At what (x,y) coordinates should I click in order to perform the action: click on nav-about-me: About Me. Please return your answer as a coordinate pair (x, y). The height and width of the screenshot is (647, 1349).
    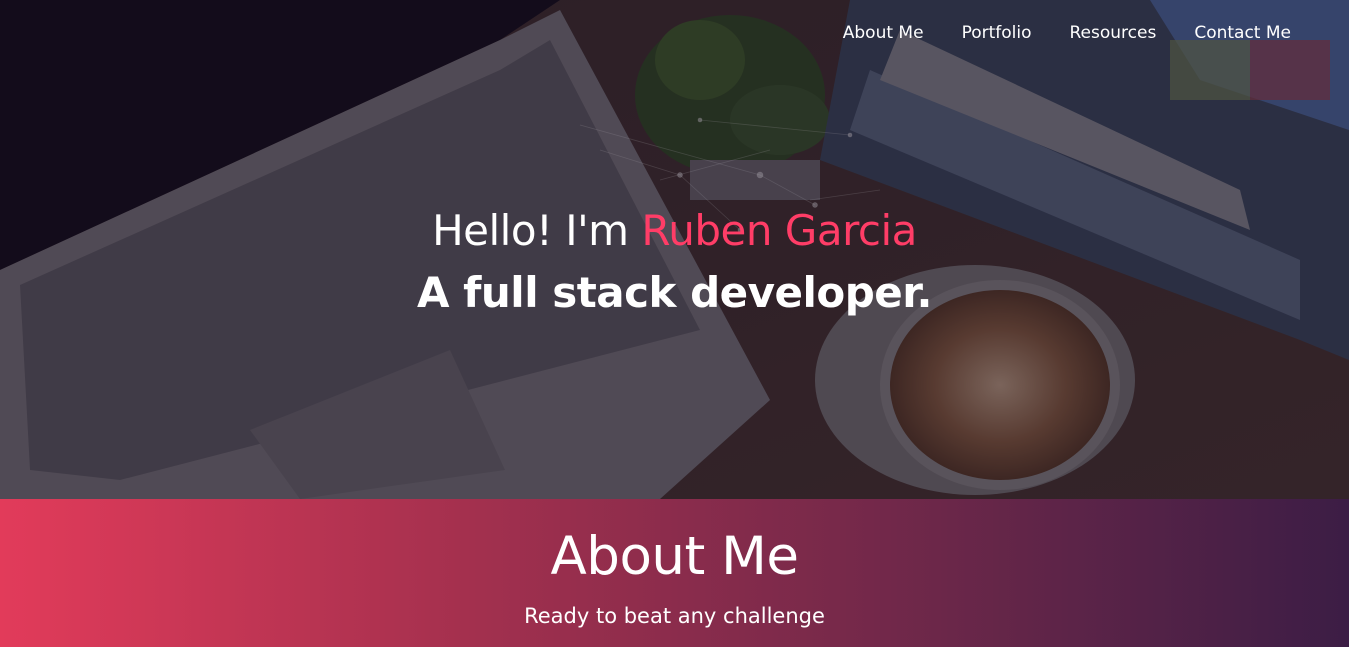
    Looking at the image, I should click on (883, 33).